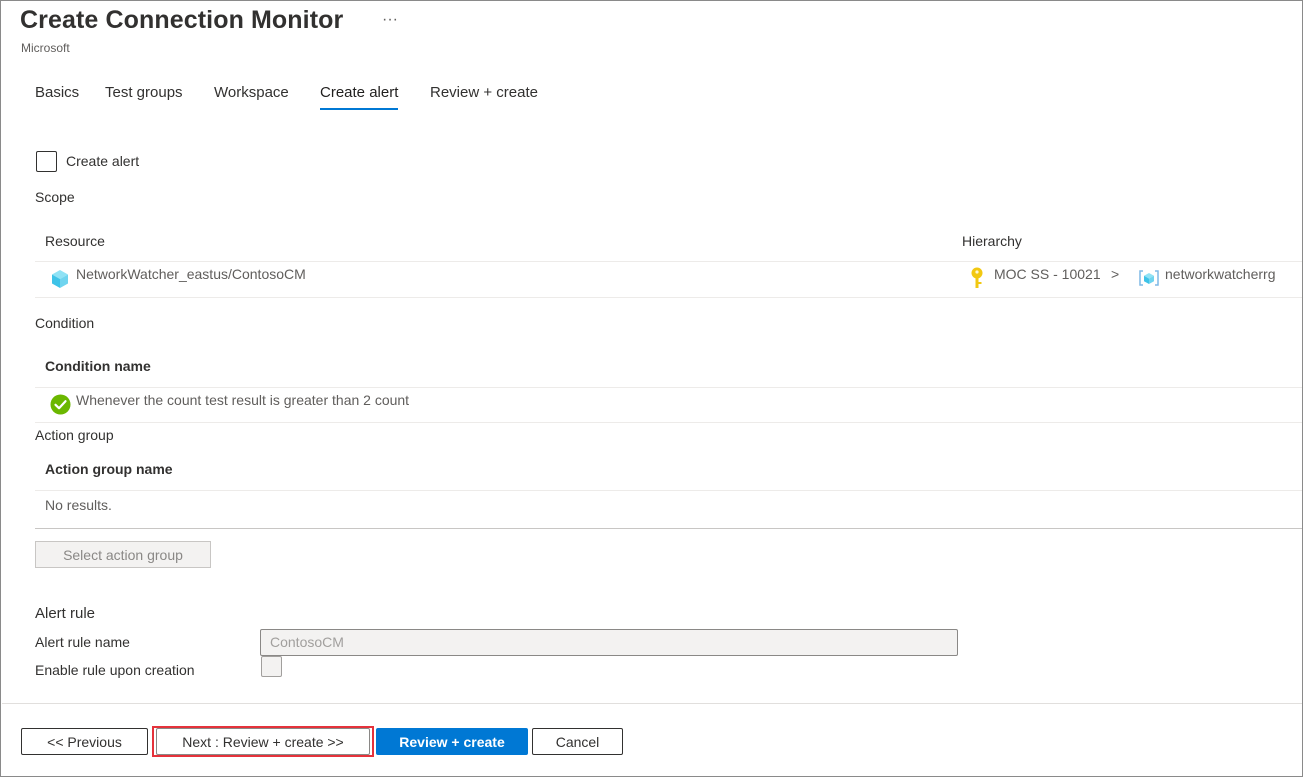  Describe the element at coordinates (1047, 274) in the screenshot. I see `scope-subscription-name: MOC SS - 10021` at that location.